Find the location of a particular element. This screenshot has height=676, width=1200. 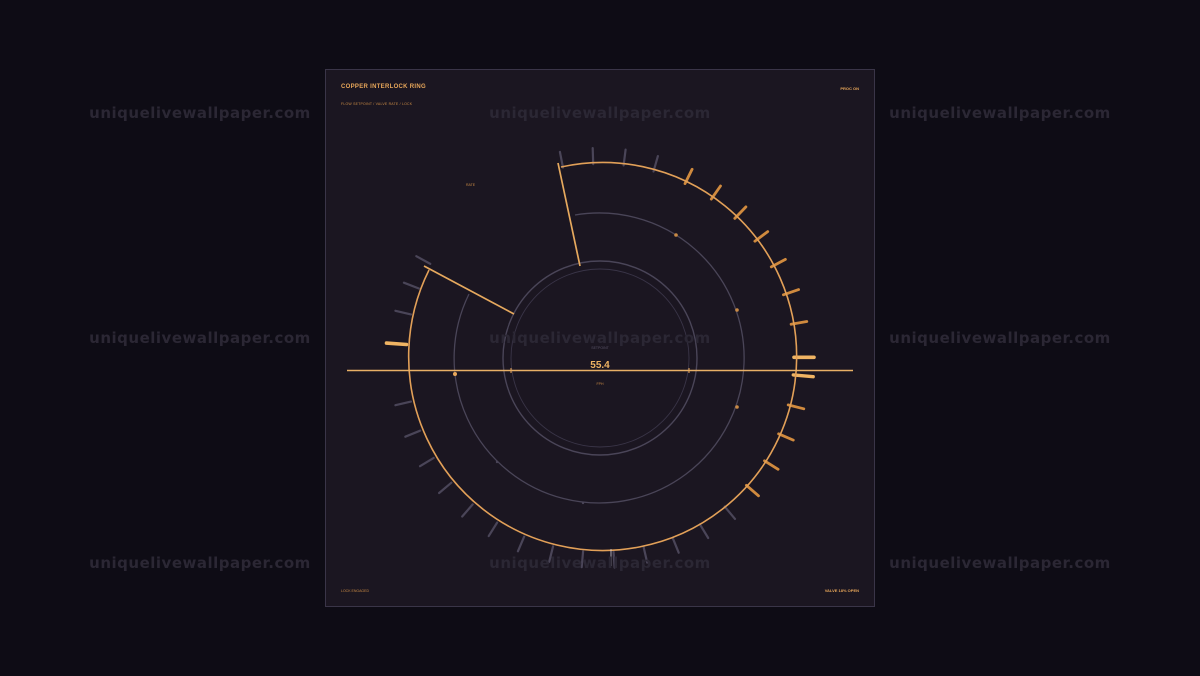

readout-unit: FPH is located at coordinates (600, 384).